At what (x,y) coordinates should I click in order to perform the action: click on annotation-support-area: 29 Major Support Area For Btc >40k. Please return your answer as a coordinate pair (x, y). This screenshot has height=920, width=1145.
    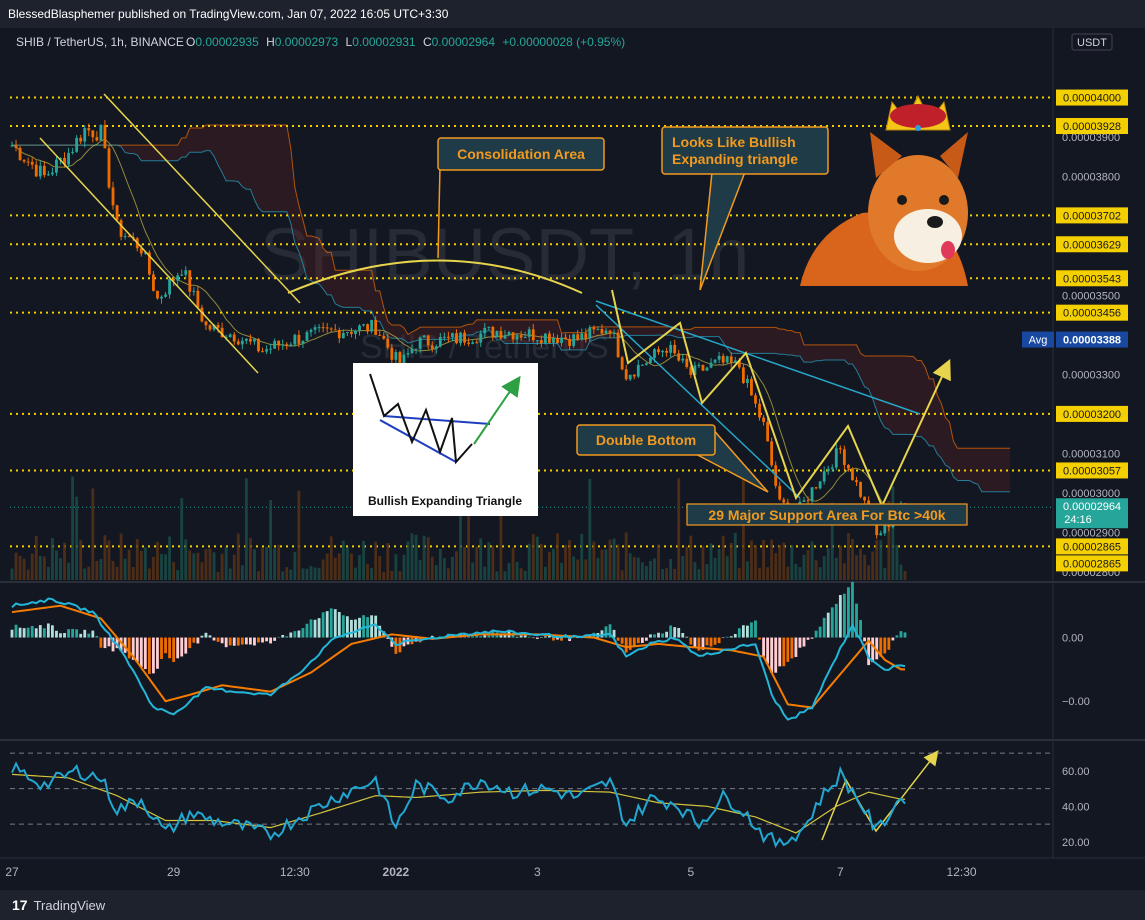
    Looking at the image, I should click on (827, 514).